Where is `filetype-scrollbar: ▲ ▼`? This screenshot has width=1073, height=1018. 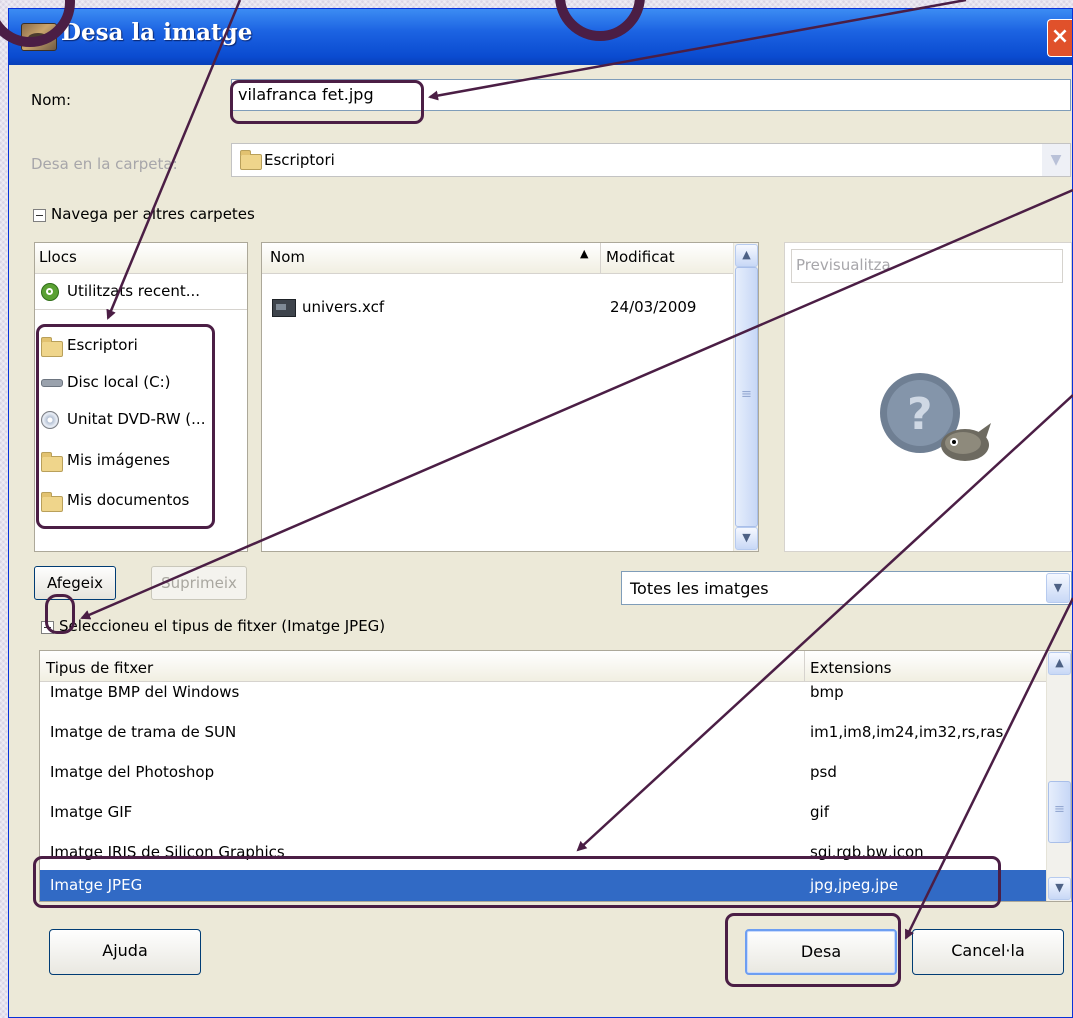
filetype-scrollbar: ▲ ▼ is located at coordinates (1058, 776).